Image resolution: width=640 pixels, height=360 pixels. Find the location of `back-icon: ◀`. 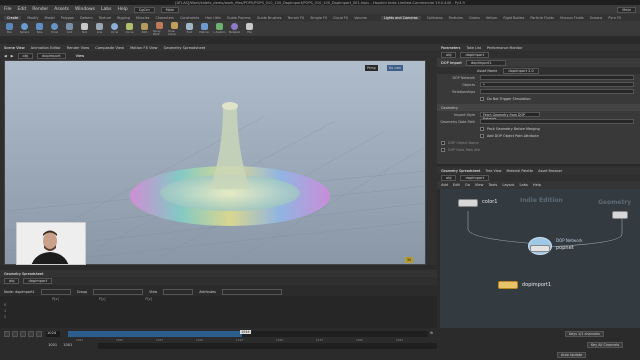

back-icon: ◀ is located at coordinates (5, 56).